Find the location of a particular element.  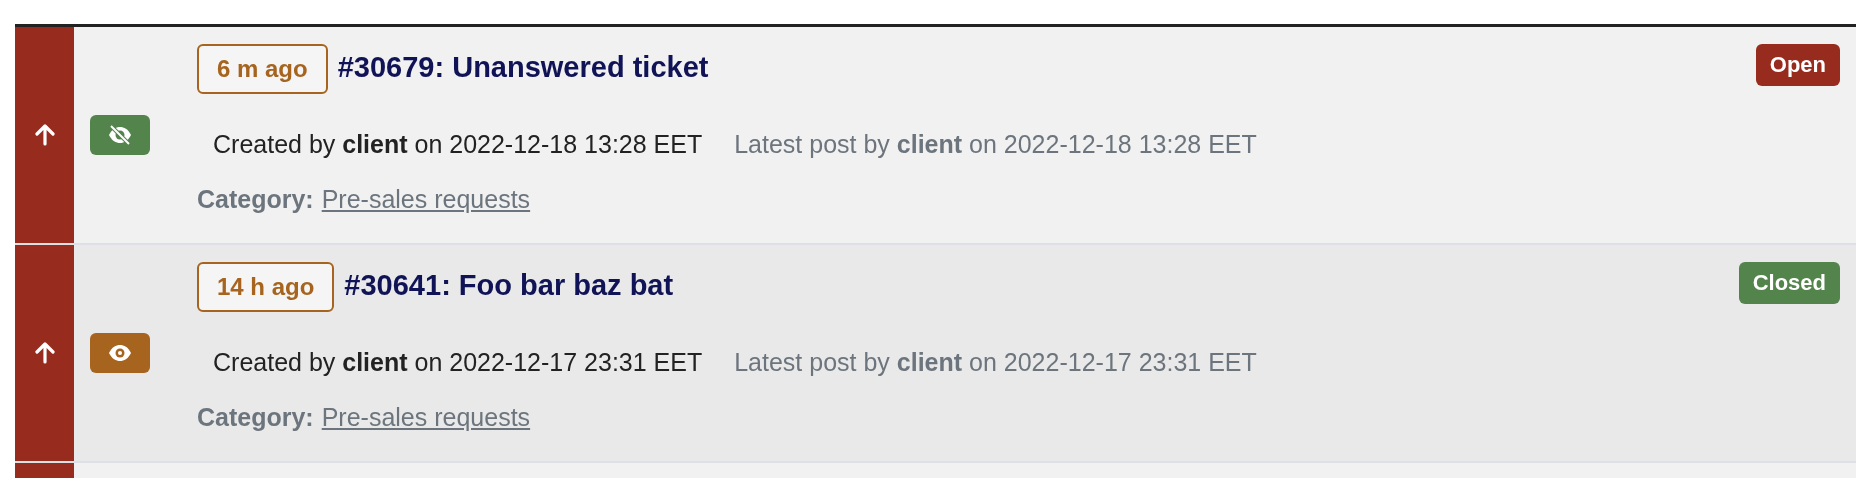

created-info: Created by client on 2022-12-18 13:28 EET is located at coordinates (458, 144).